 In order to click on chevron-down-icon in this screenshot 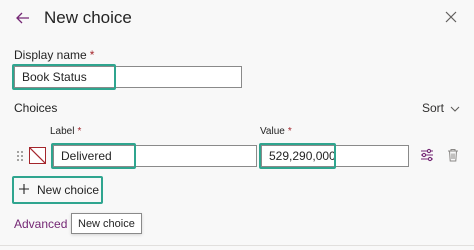, I will do `click(455, 108)`.